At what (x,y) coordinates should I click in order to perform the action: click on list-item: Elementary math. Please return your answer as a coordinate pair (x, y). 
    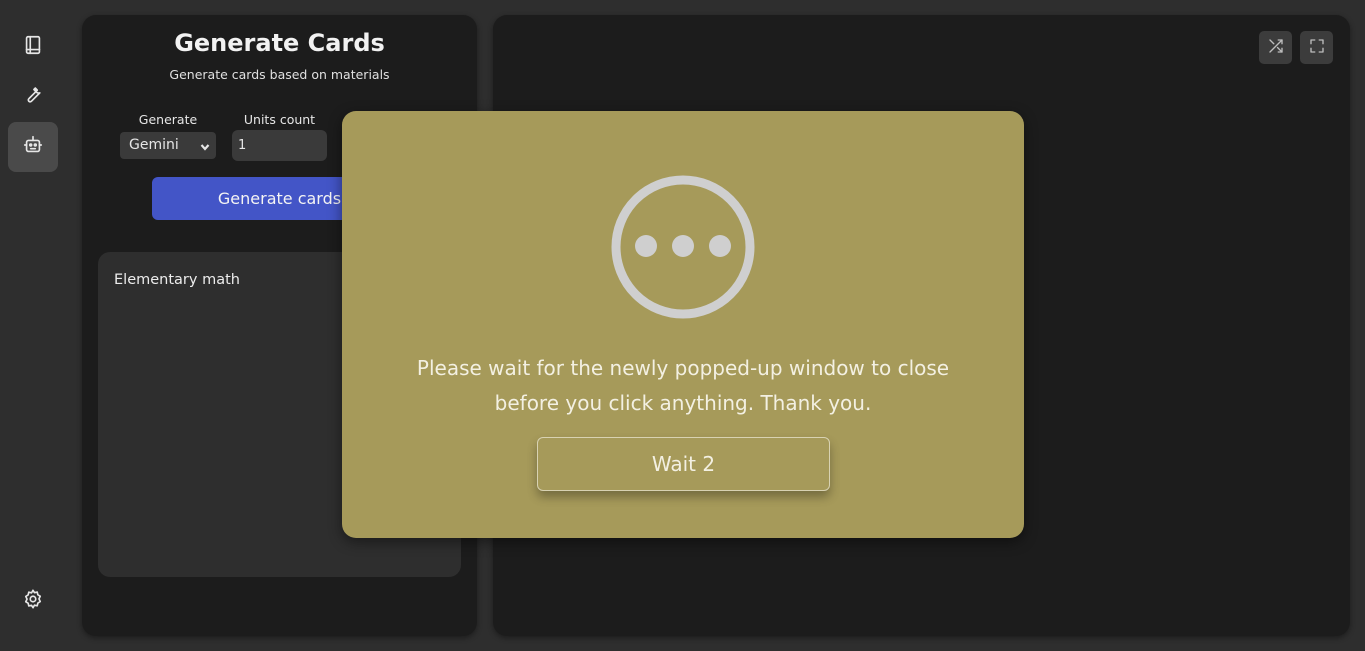
    Looking at the image, I should click on (177, 280).